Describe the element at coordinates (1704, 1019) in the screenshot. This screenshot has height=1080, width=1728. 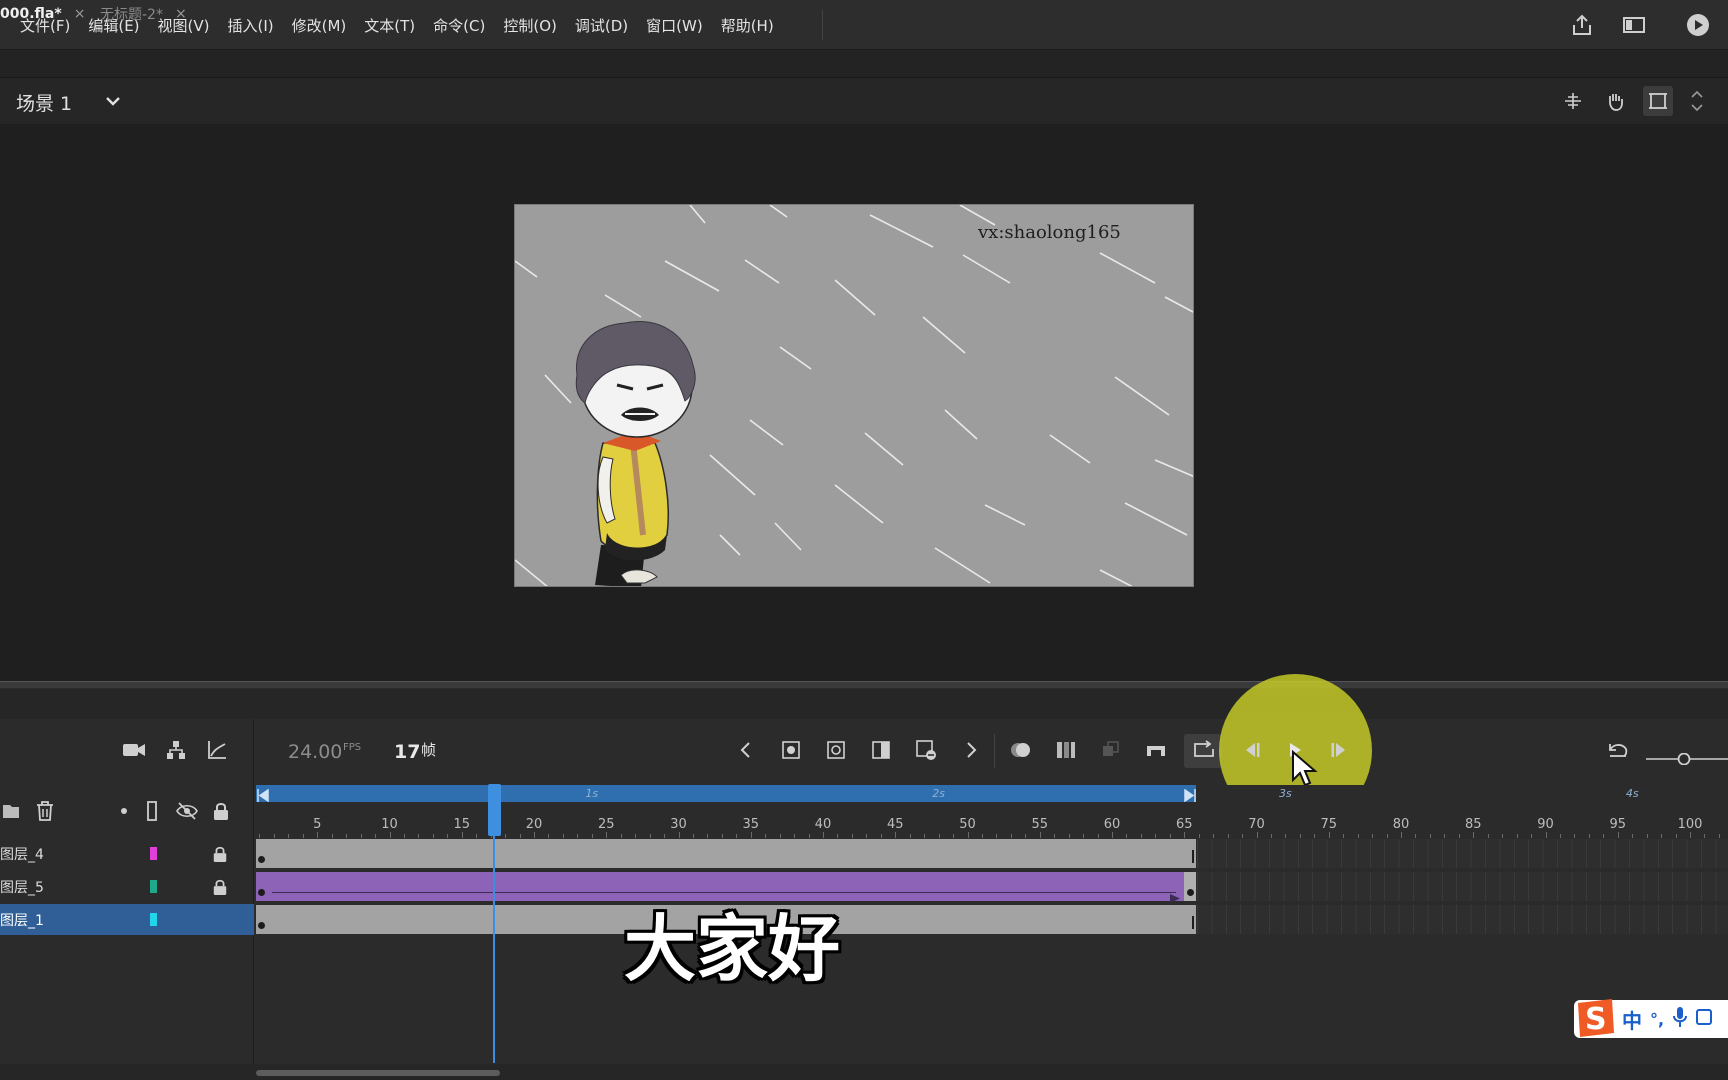
I see `keyboard-icon` at that location.